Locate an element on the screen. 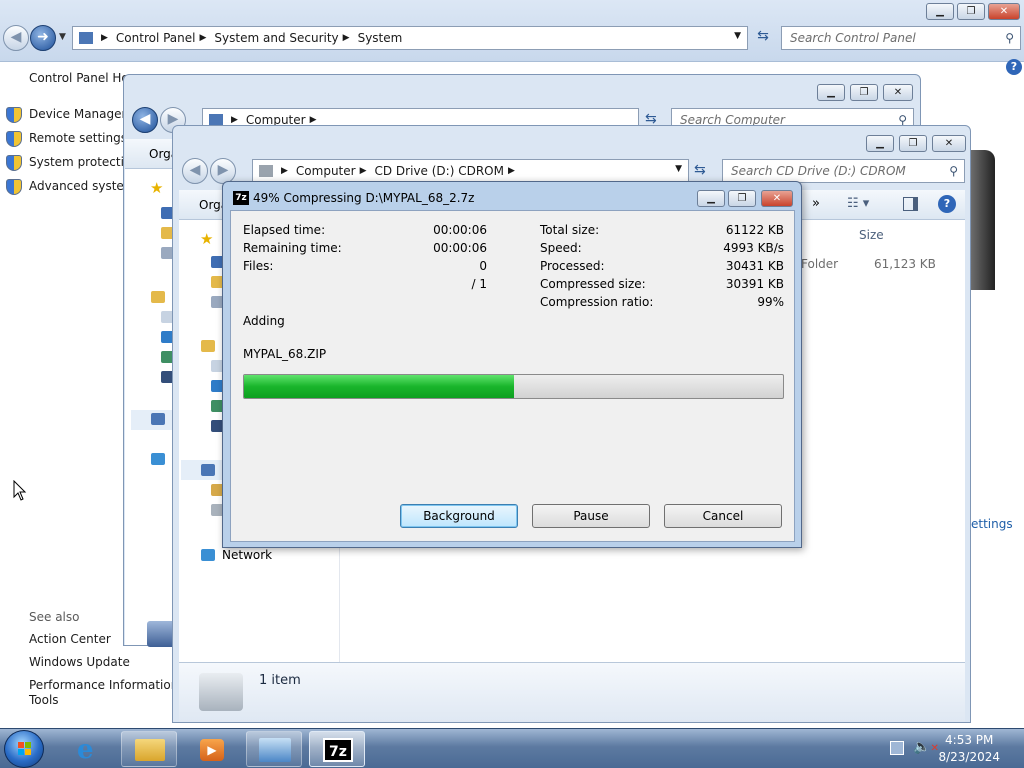  total-size-value: 61122 KB is located at coordinates (754, 230).